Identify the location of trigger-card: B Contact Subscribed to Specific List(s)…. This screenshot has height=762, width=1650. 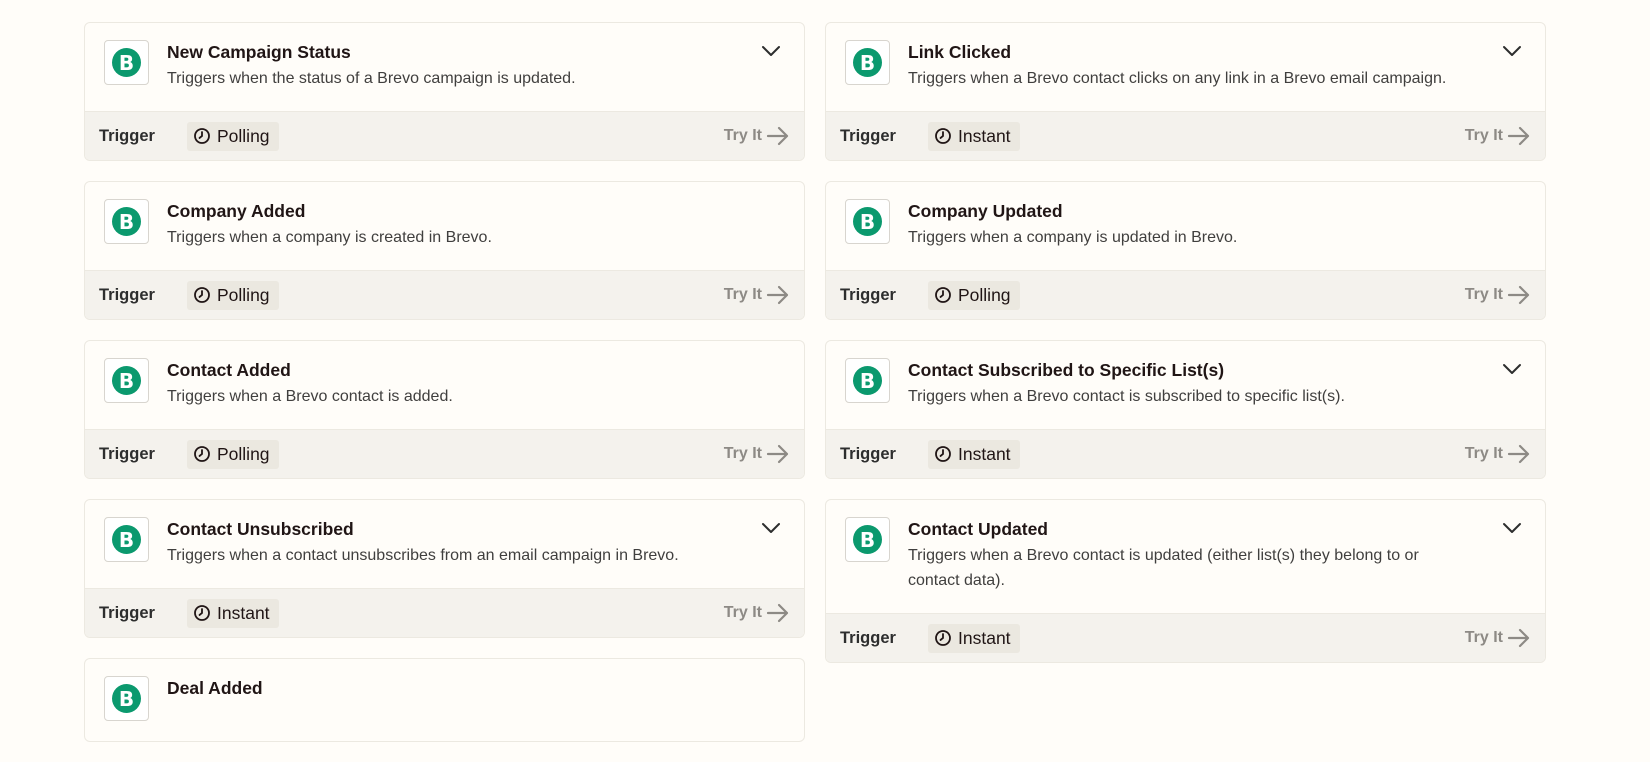
(1185, 409).